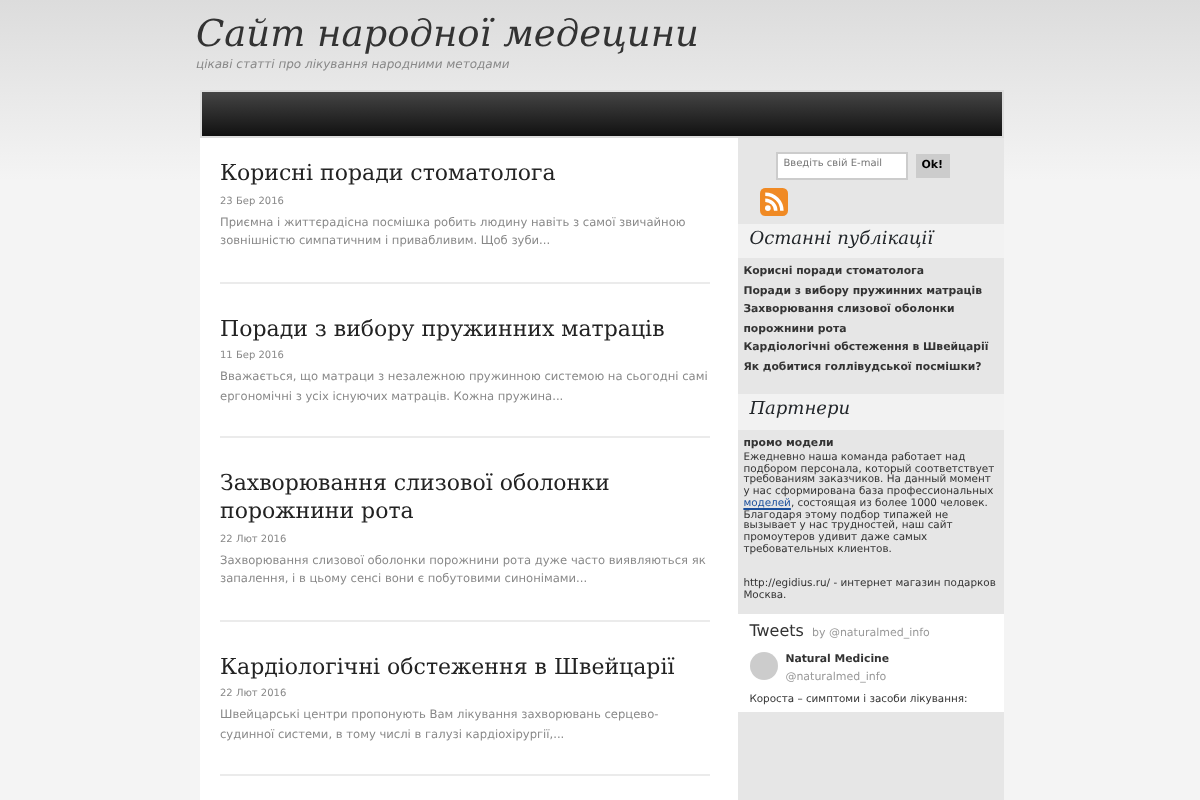  Describe the element at coordinates (870, 412) in the screenshot. I see `section-heading: Партнери` at that location.